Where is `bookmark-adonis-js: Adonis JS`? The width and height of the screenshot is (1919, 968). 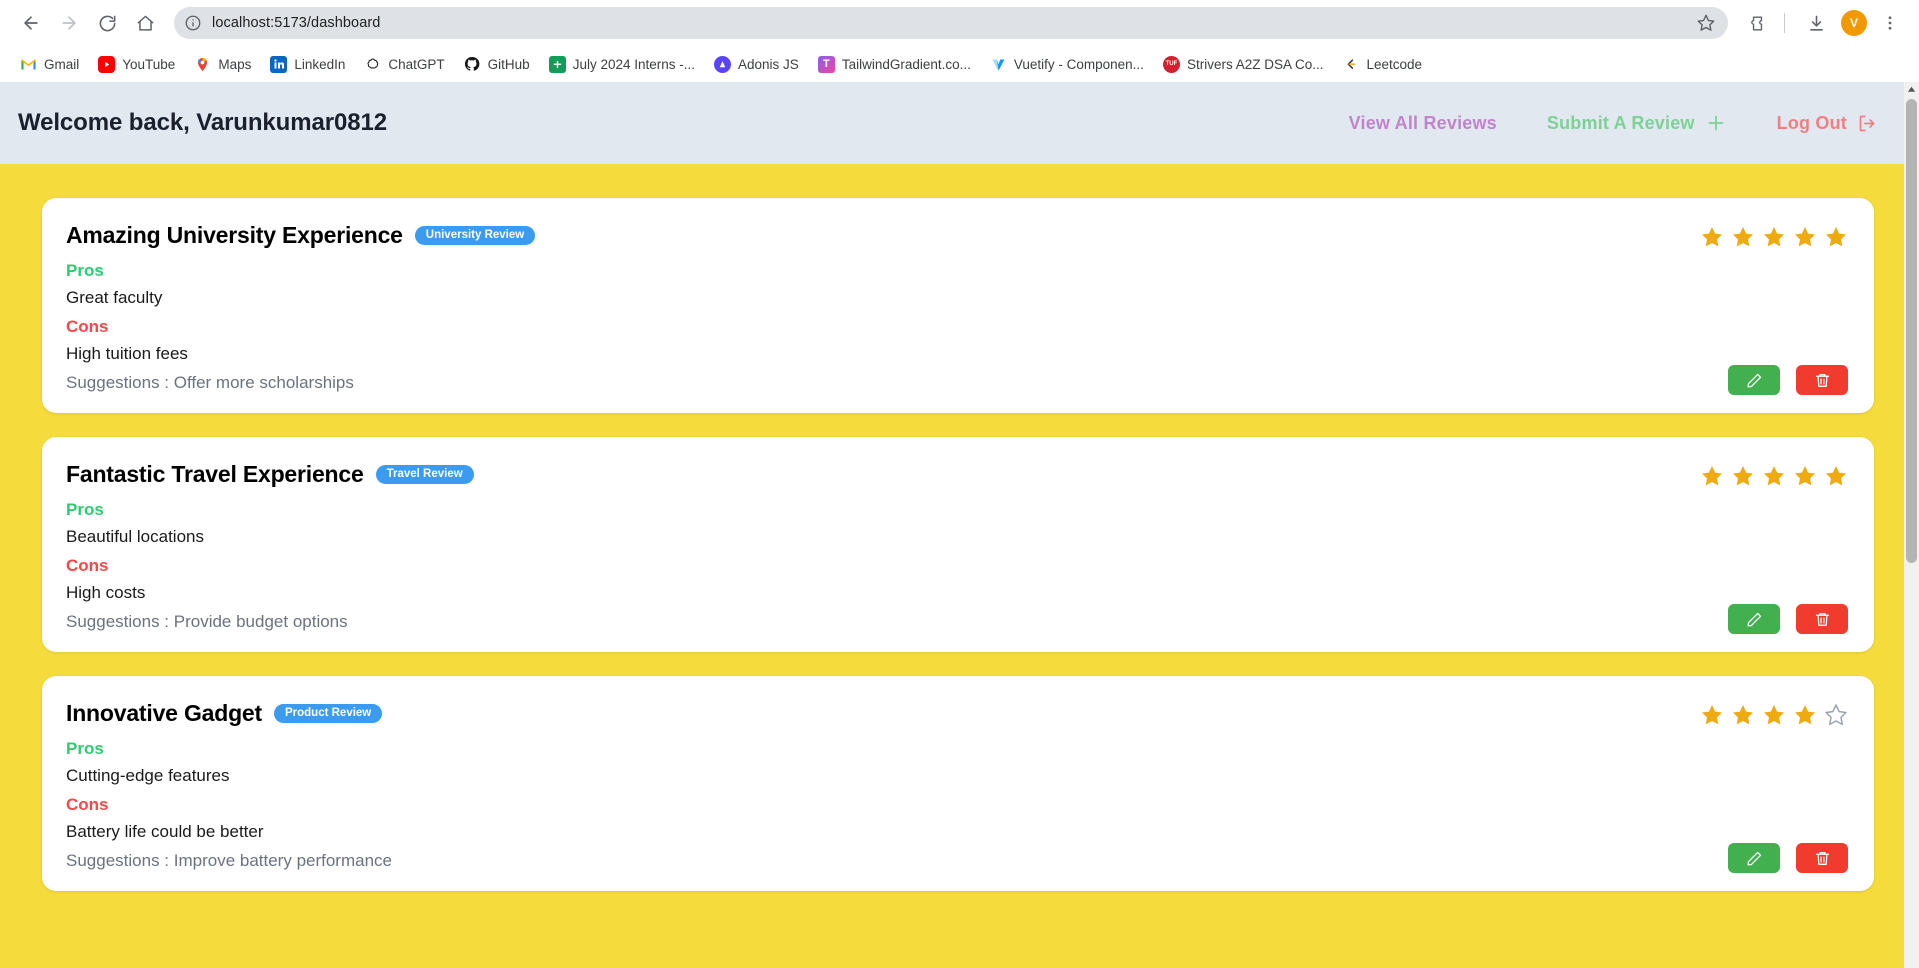 bookmark-adonis-js: Adonis JS is located at coordinates (756, 64).